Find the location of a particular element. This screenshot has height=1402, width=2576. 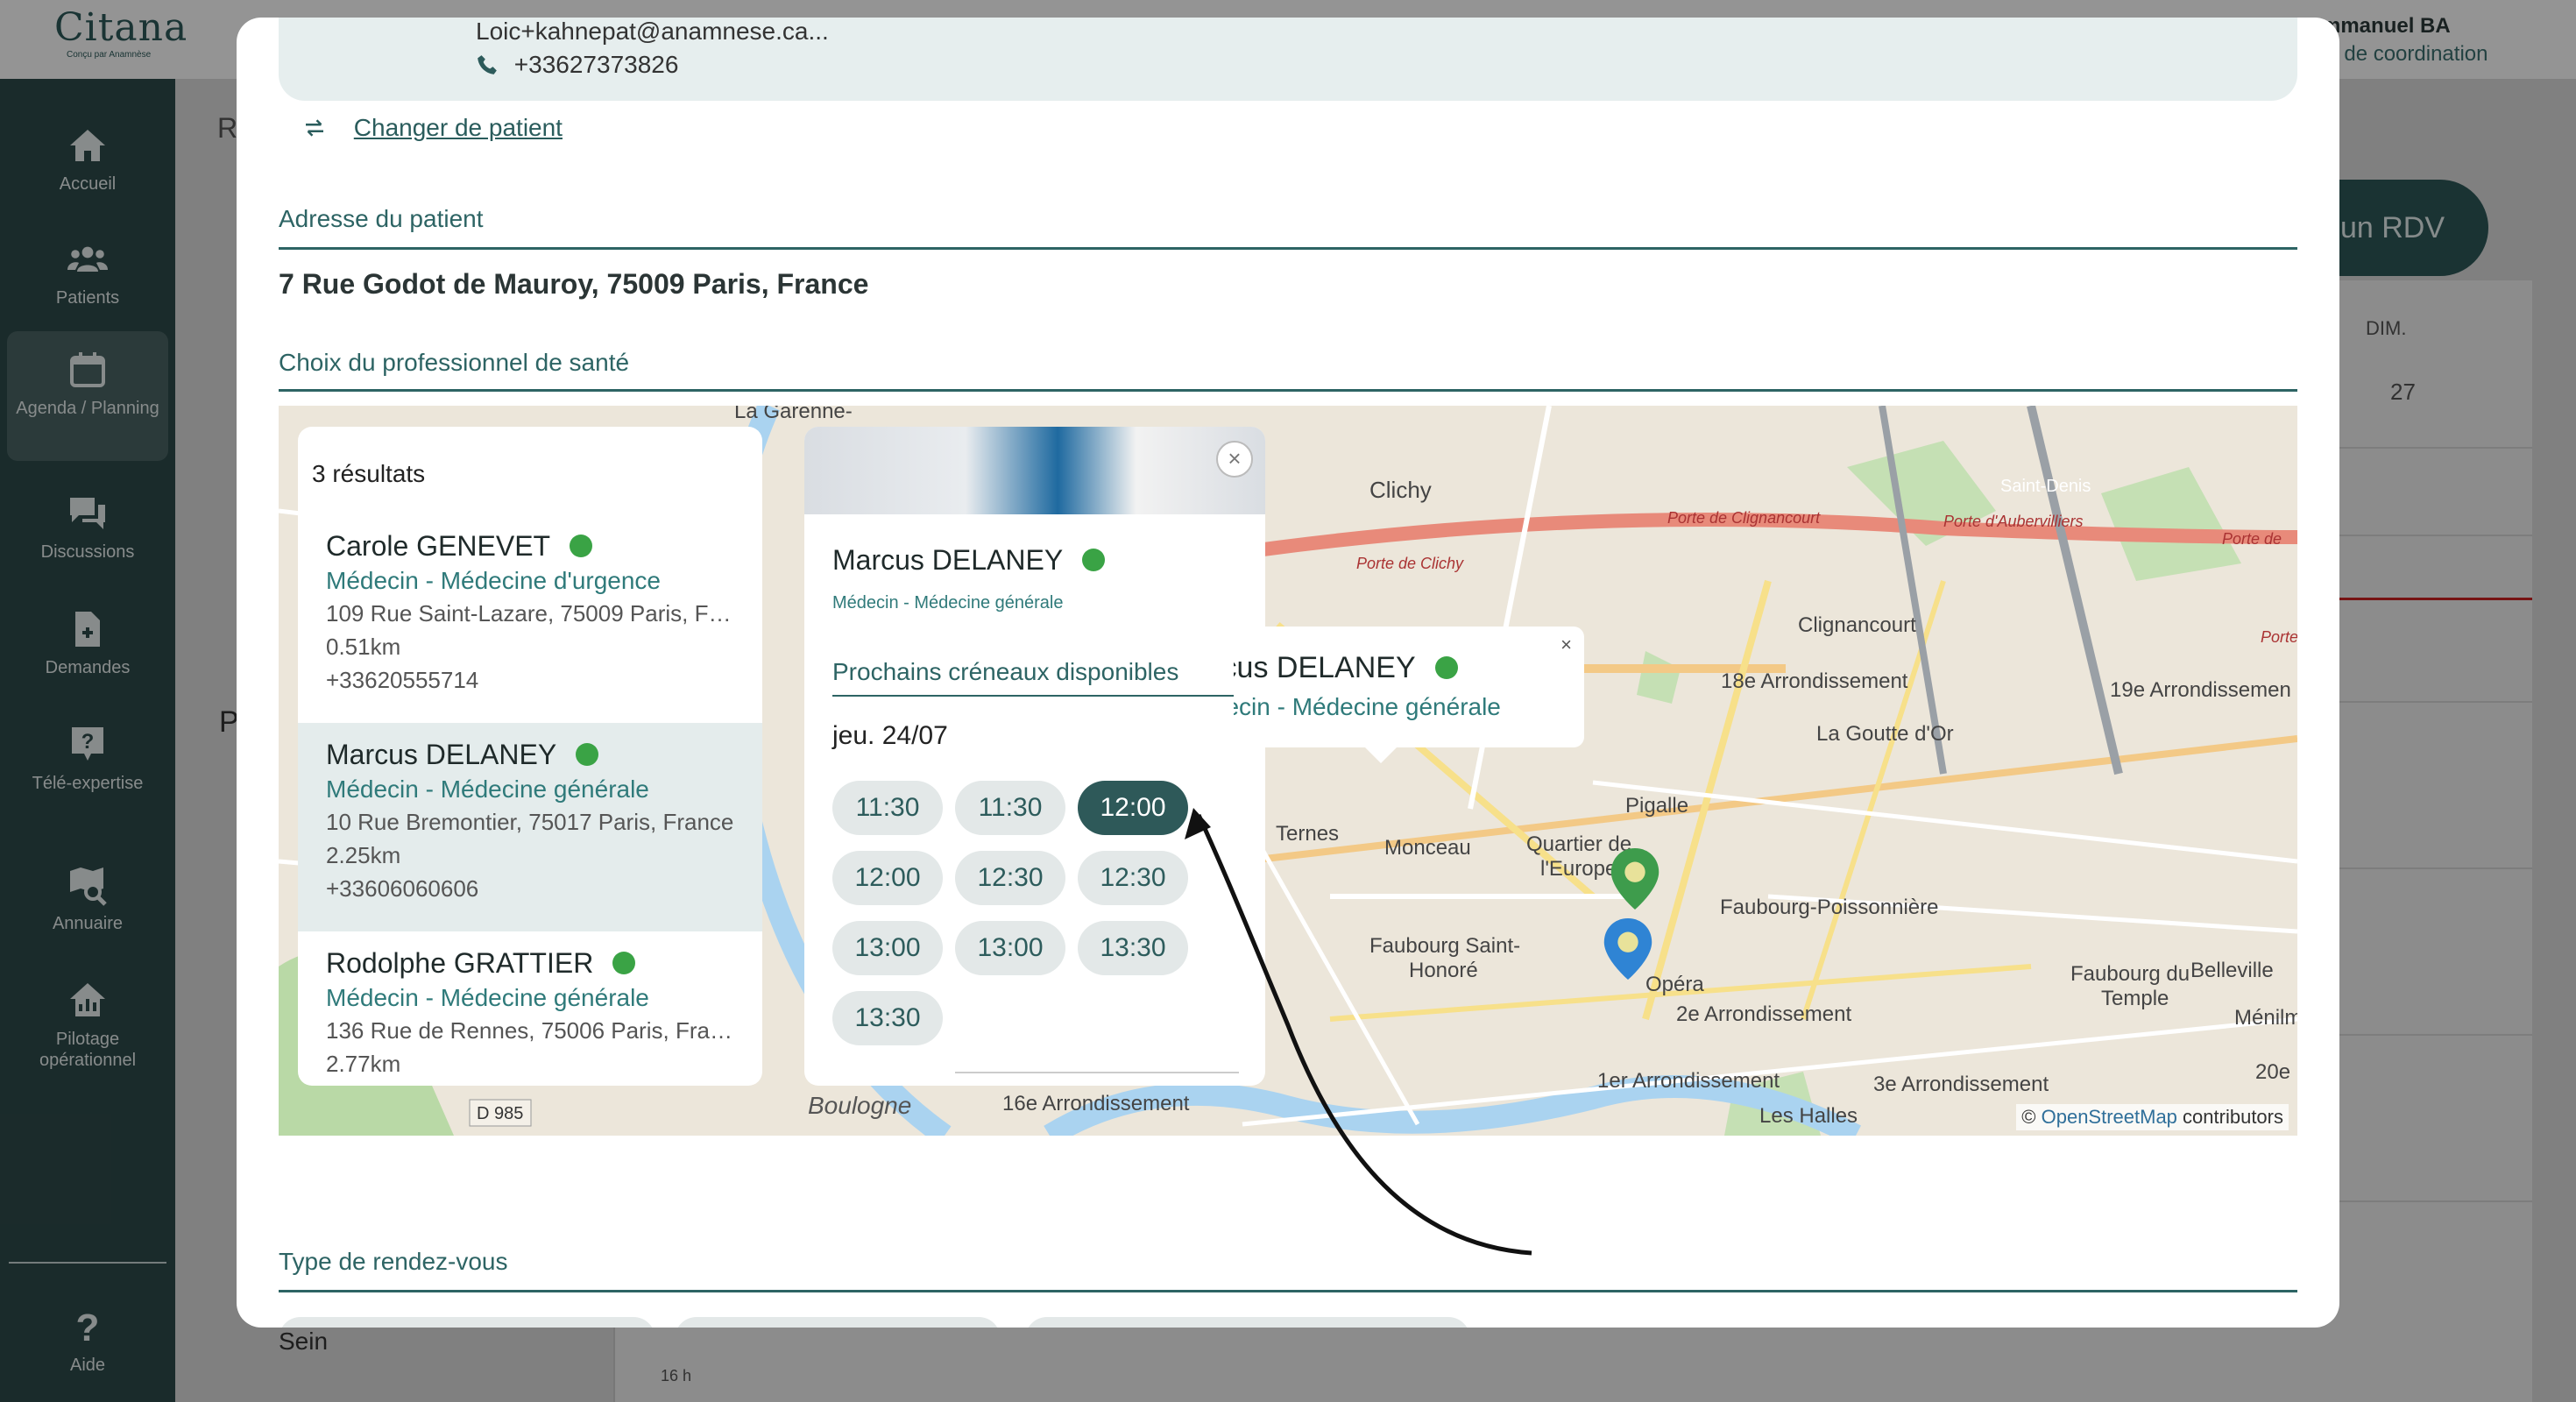

result-distance: 0.51km is located at coordinates (363, 647).